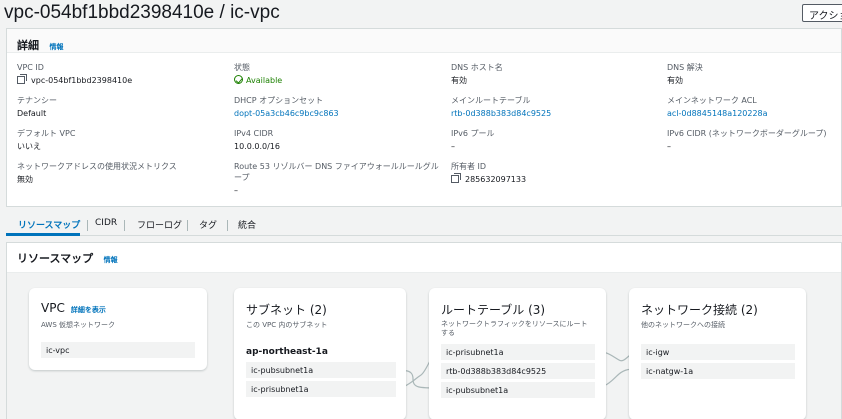  I want to click on subnets-card-subtitle: この VPC 内のサブネット, so click(287, 325).